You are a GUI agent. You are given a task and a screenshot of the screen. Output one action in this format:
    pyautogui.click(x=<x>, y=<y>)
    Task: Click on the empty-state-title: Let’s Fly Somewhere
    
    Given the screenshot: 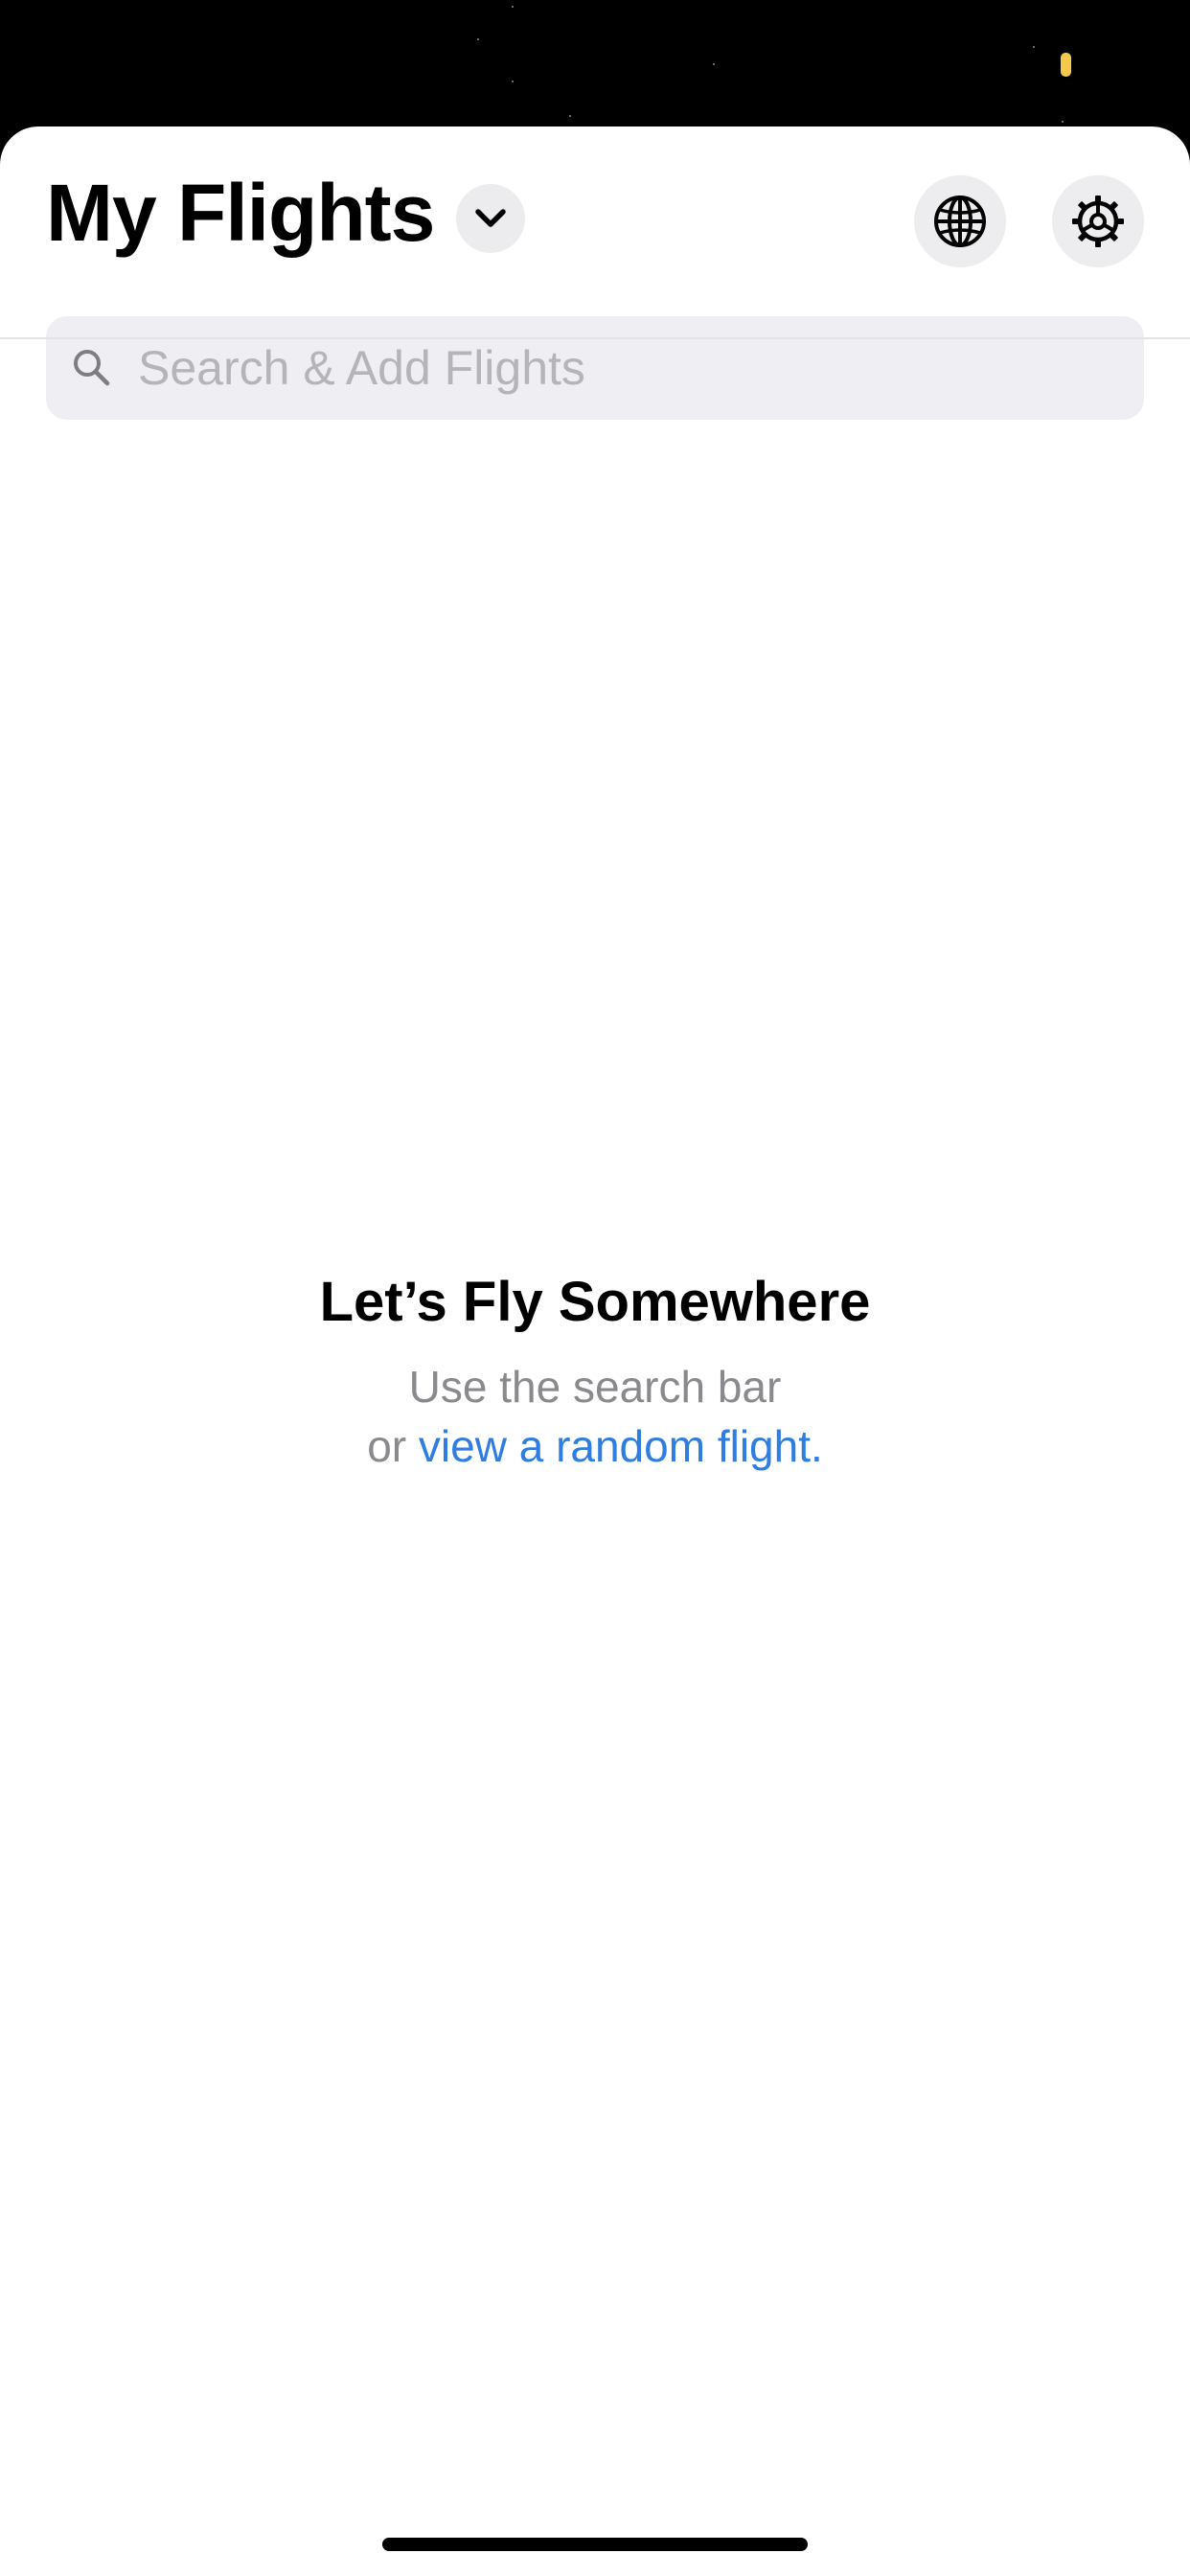 What is the action you would take?
    pyautogui.click(x=595, y=1302)
    